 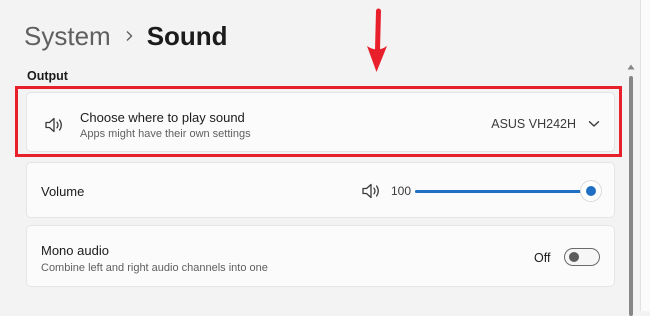 I want to click on volume-slider-fill, so click(x=503, y=191).